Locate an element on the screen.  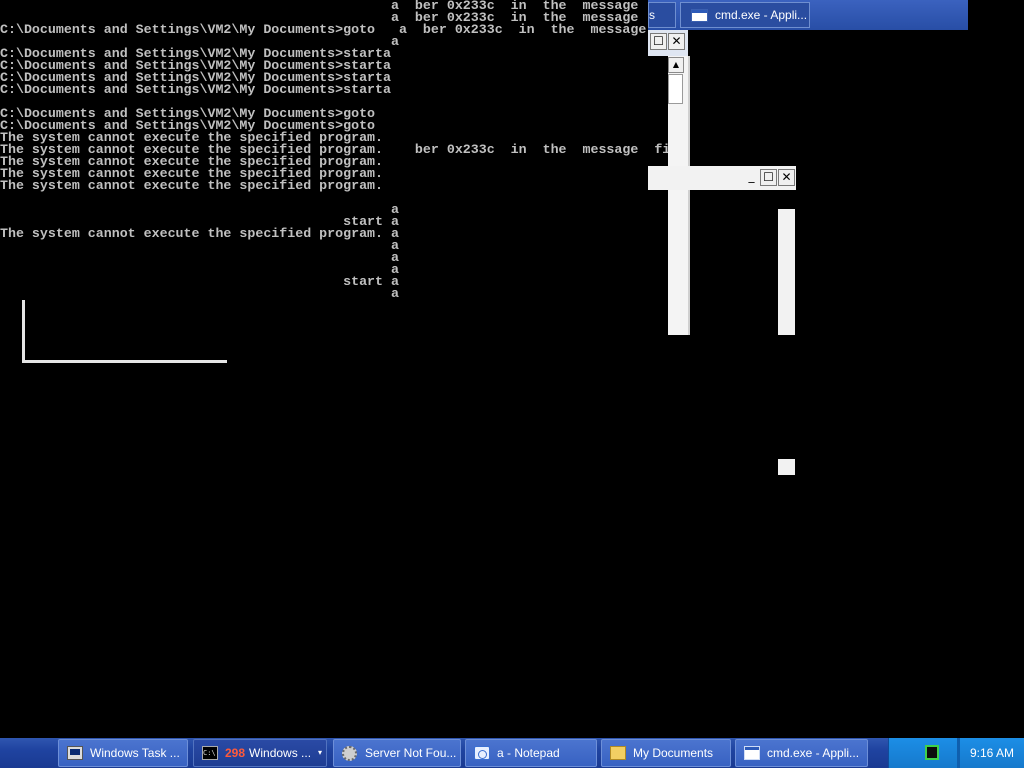
taskbar-button-label: My Documents is located at coordinates (673, 753).